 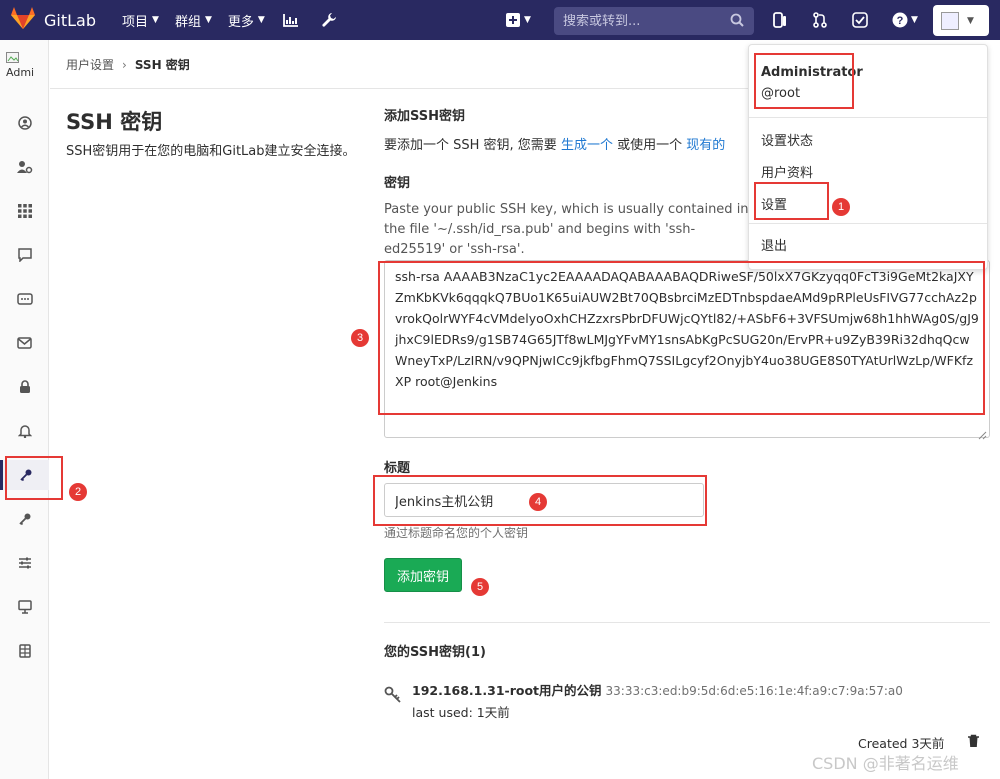 I want to click on applications-grid-icon, so click(x=24, y=211).